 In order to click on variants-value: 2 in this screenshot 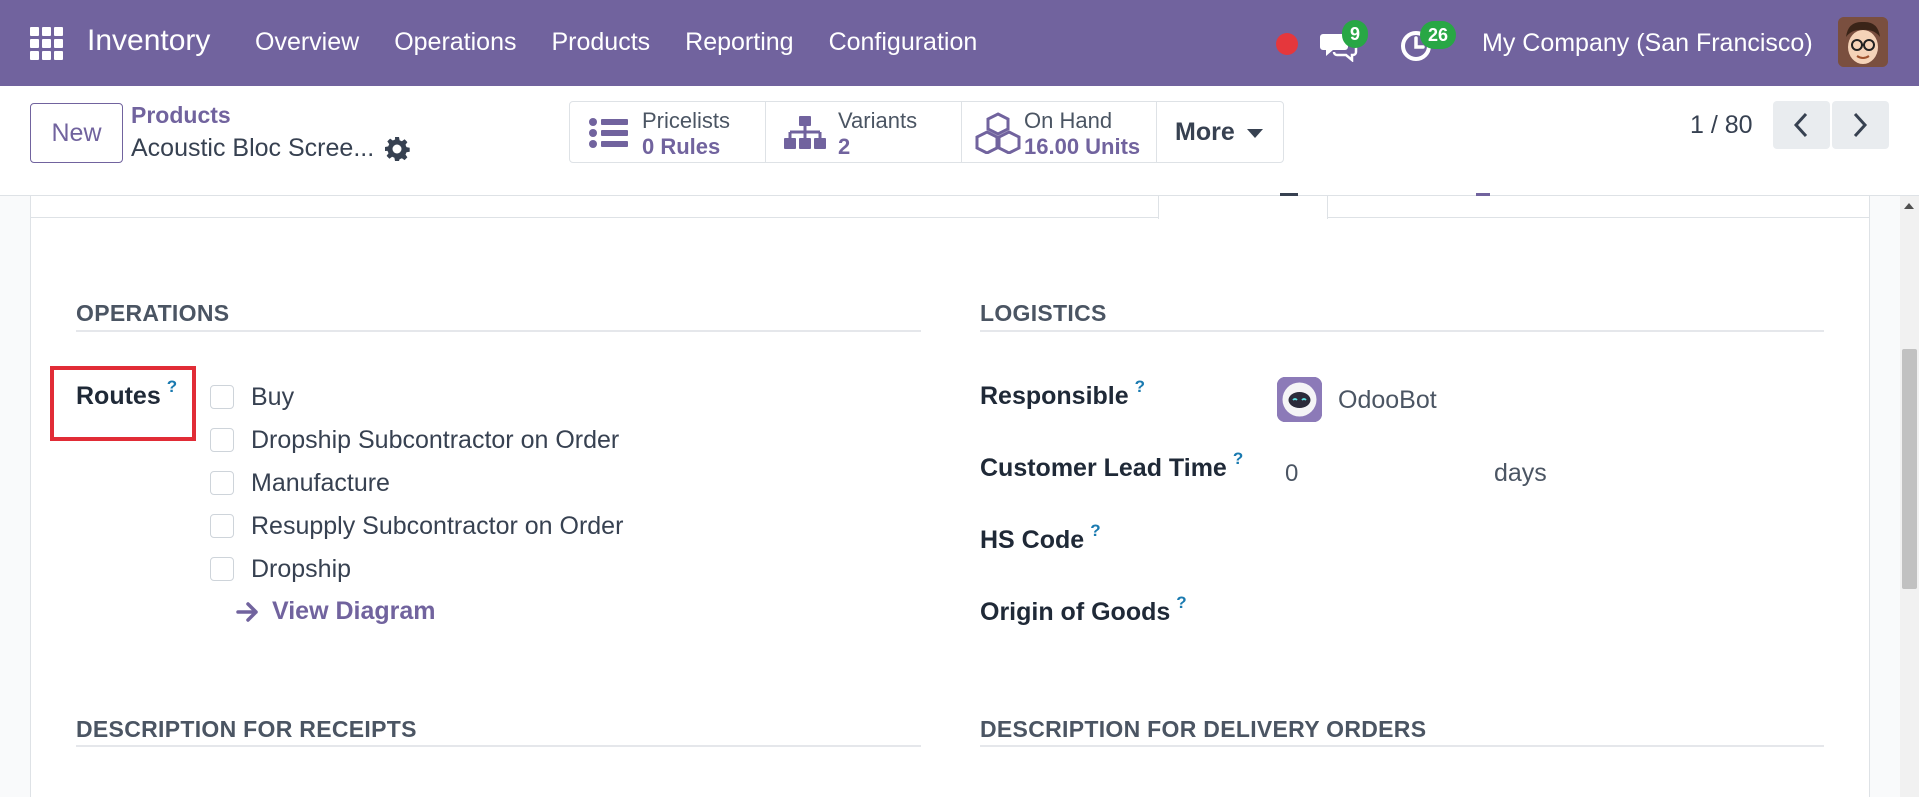, I will do `click(844, 146)`.